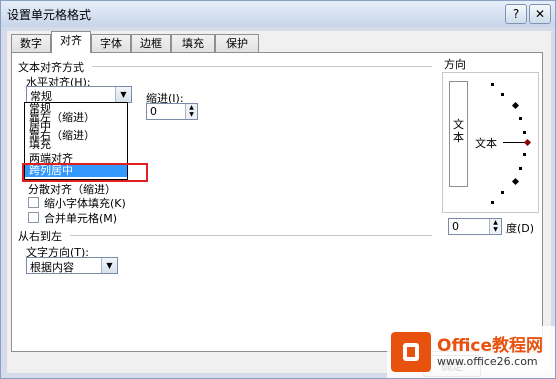 This screenshot has width=556, height=379. I want to click on option-fill: 填充, so click(40, 145).